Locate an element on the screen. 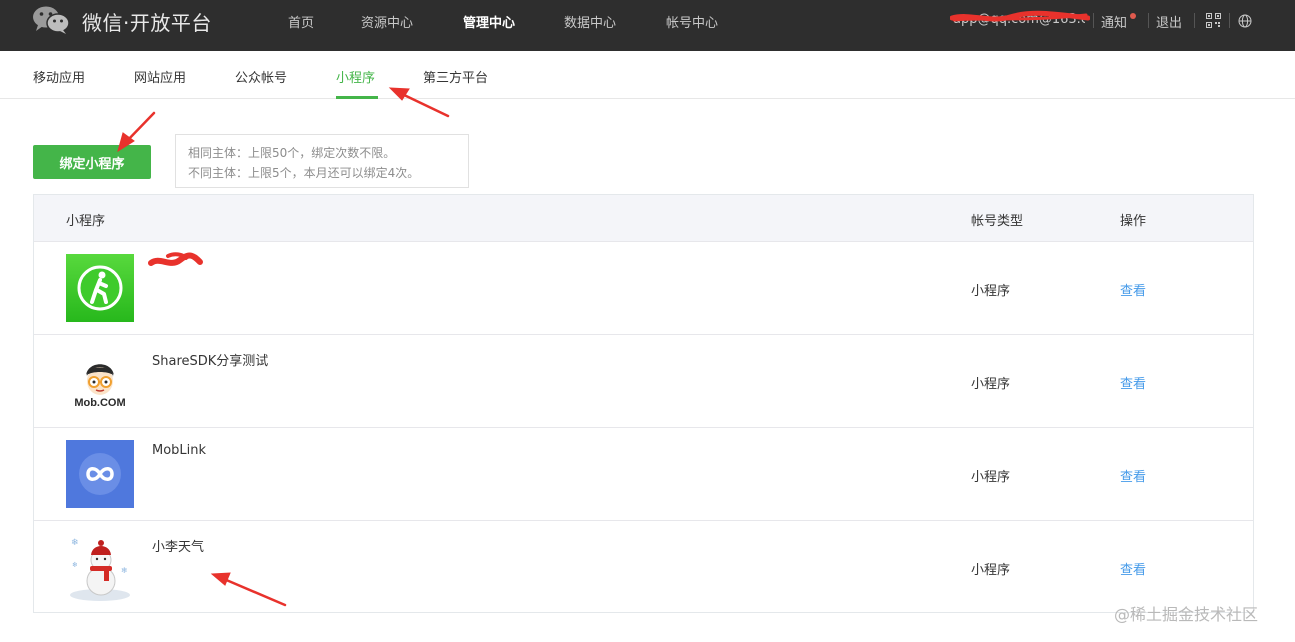  sub-tabs: 移动应用 网站应用 公众帐号 小程序 第三方平台 is located at coordinates (647, 75).